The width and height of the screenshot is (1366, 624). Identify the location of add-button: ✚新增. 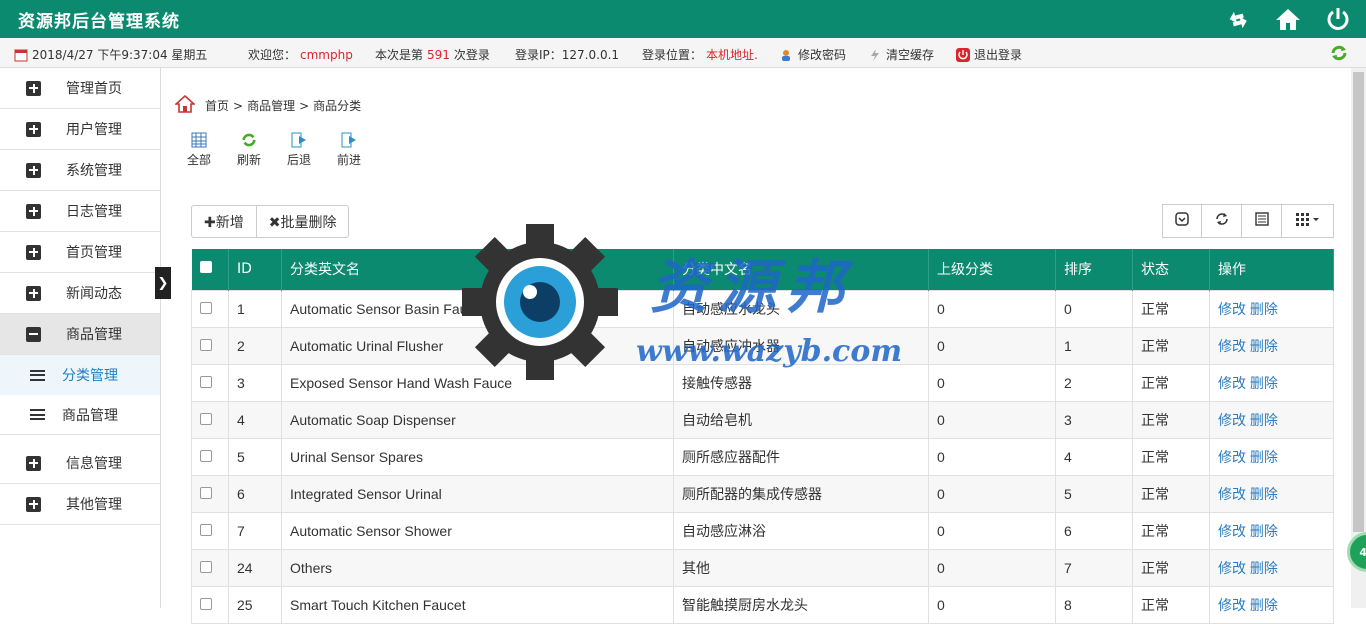
(224, 221).